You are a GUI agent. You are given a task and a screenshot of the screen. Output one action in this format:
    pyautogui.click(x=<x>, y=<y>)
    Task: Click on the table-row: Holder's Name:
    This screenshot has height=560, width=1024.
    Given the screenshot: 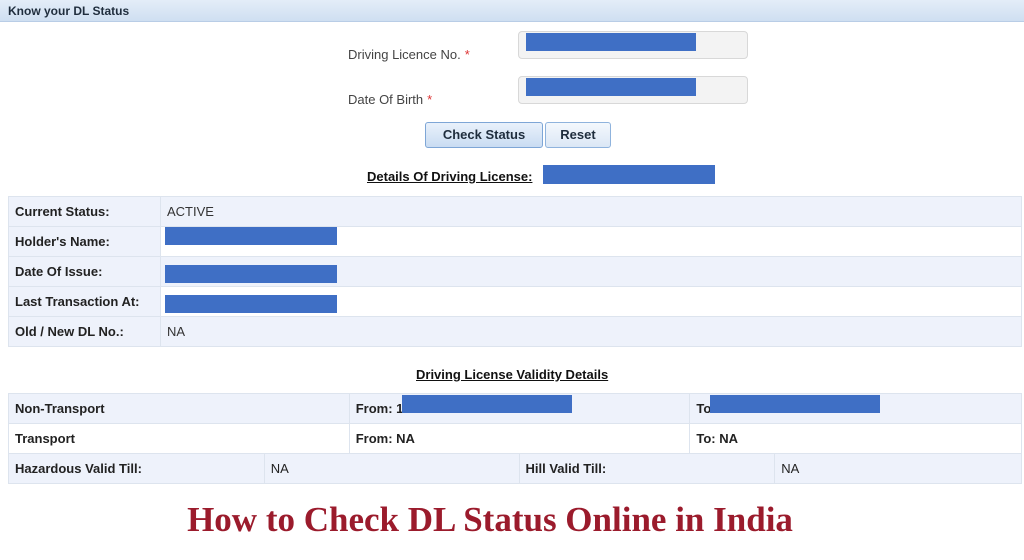 What is the action you would take?
    pyautogui.click(x=515, y=241)
    